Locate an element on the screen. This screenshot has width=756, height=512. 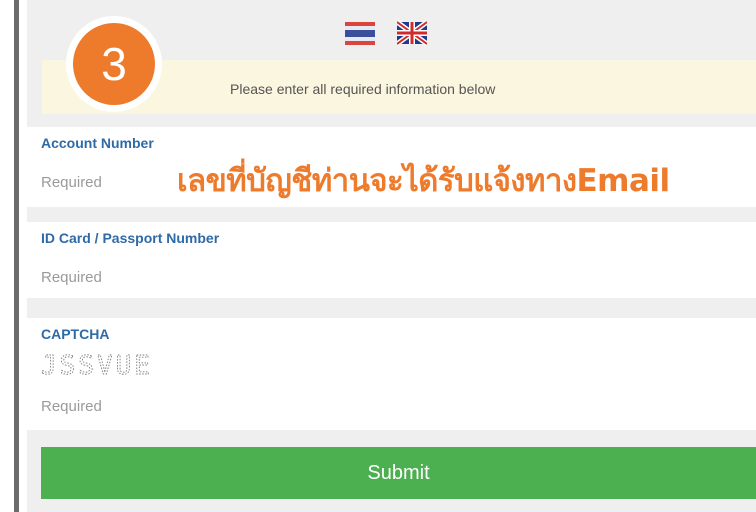
captcha-text: JSSVUE is located at coordinates (97, 364).